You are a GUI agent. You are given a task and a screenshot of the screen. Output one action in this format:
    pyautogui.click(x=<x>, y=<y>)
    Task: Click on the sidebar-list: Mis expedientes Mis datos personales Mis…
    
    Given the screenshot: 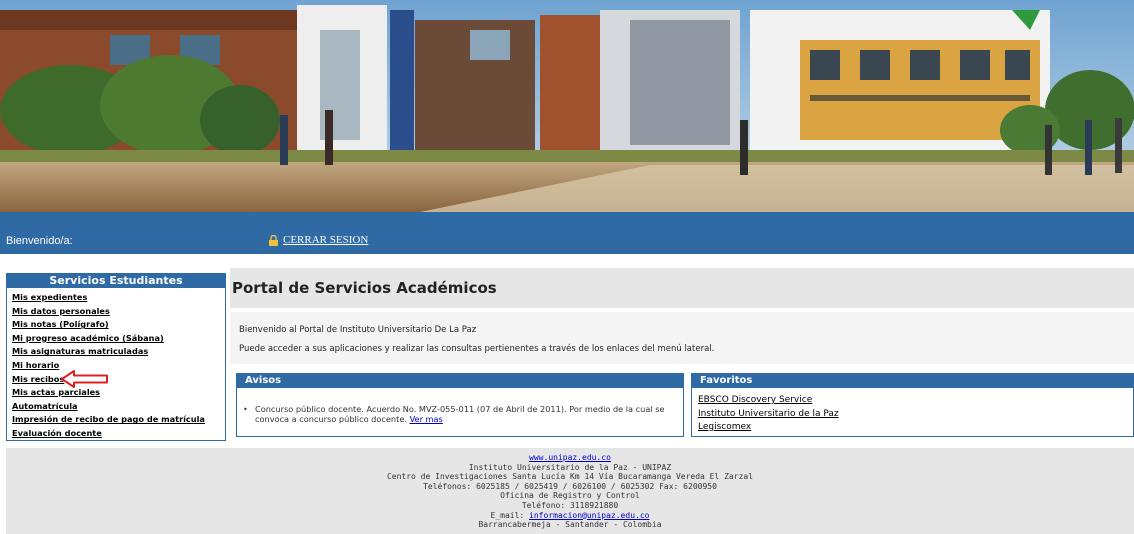 What is the action you would take?
    pyautogui.click(x=116, y=364)
    